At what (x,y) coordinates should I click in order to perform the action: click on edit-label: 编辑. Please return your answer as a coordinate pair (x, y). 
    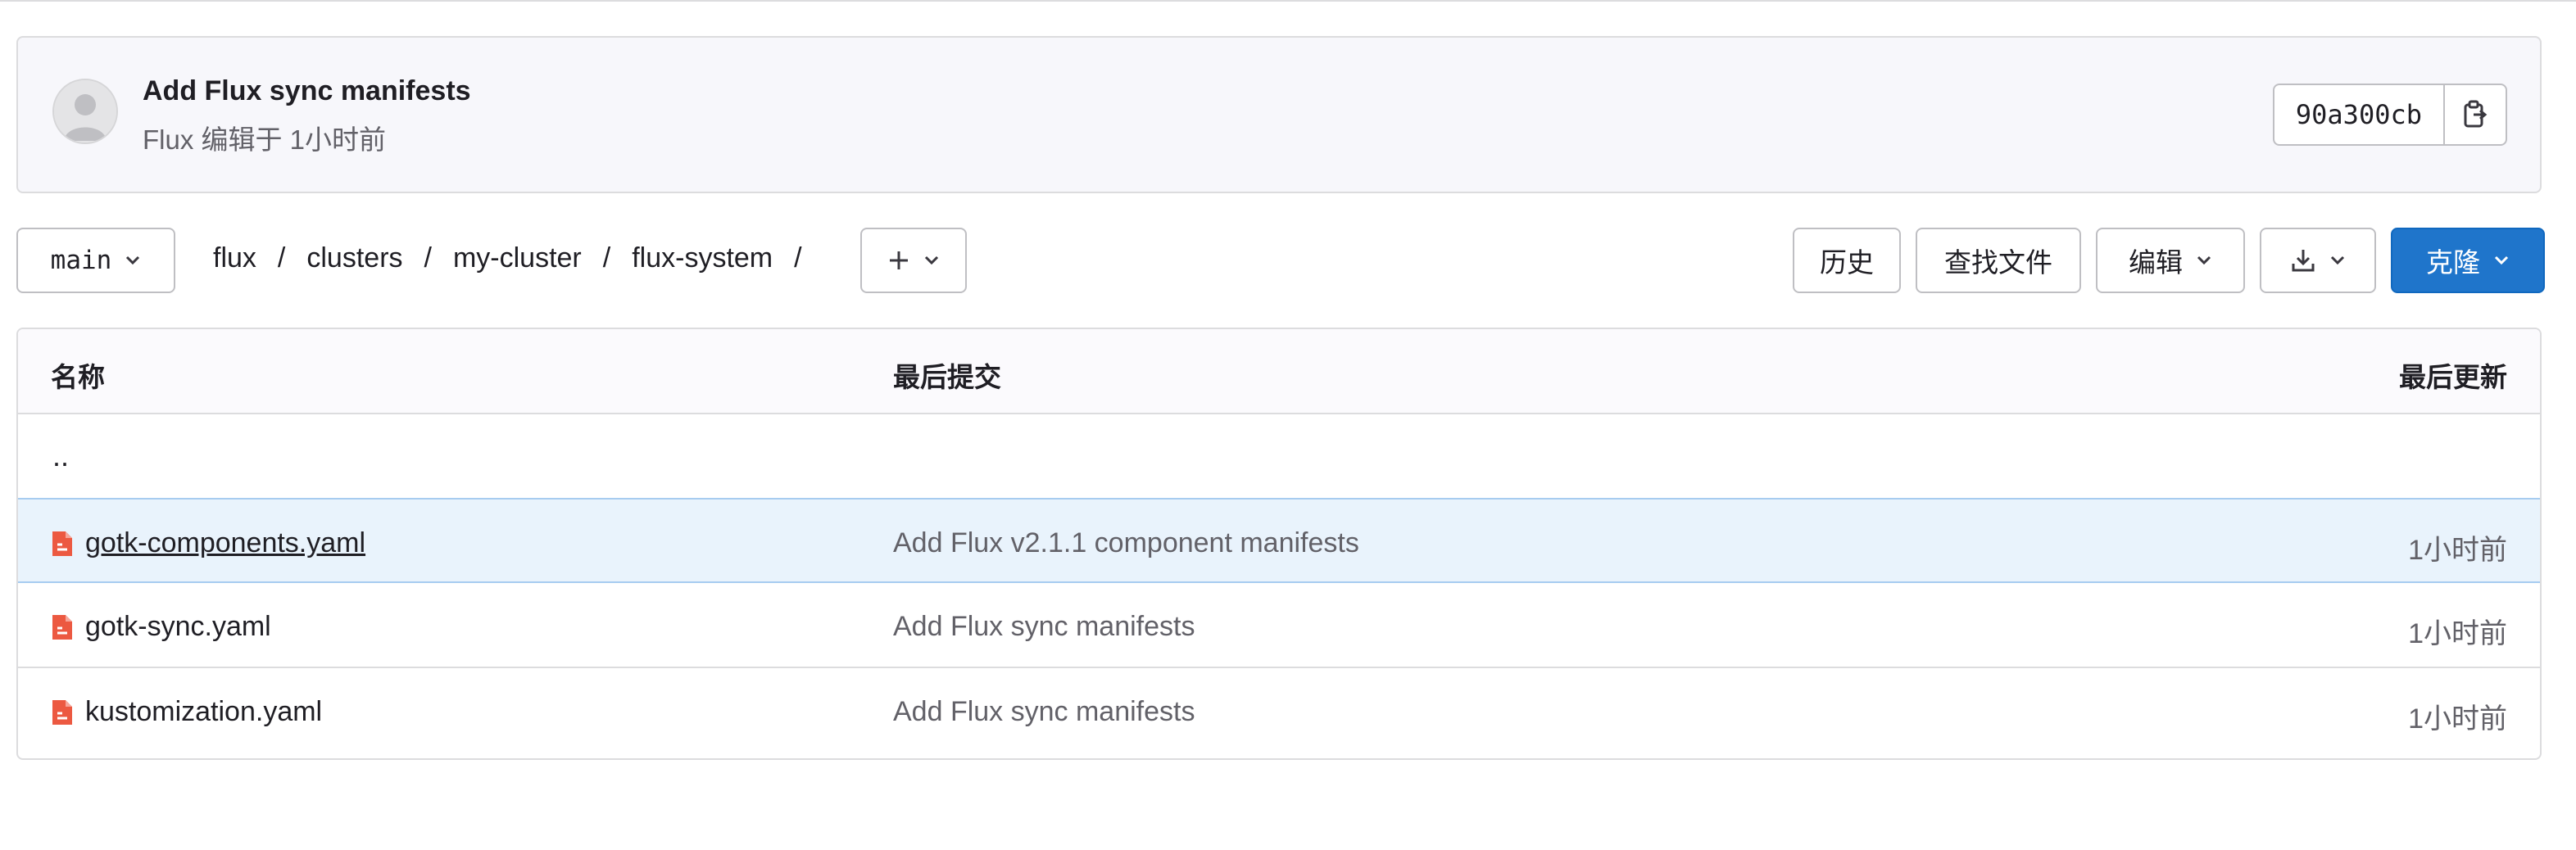
    Looking at the image, I should click on (2156, 262).